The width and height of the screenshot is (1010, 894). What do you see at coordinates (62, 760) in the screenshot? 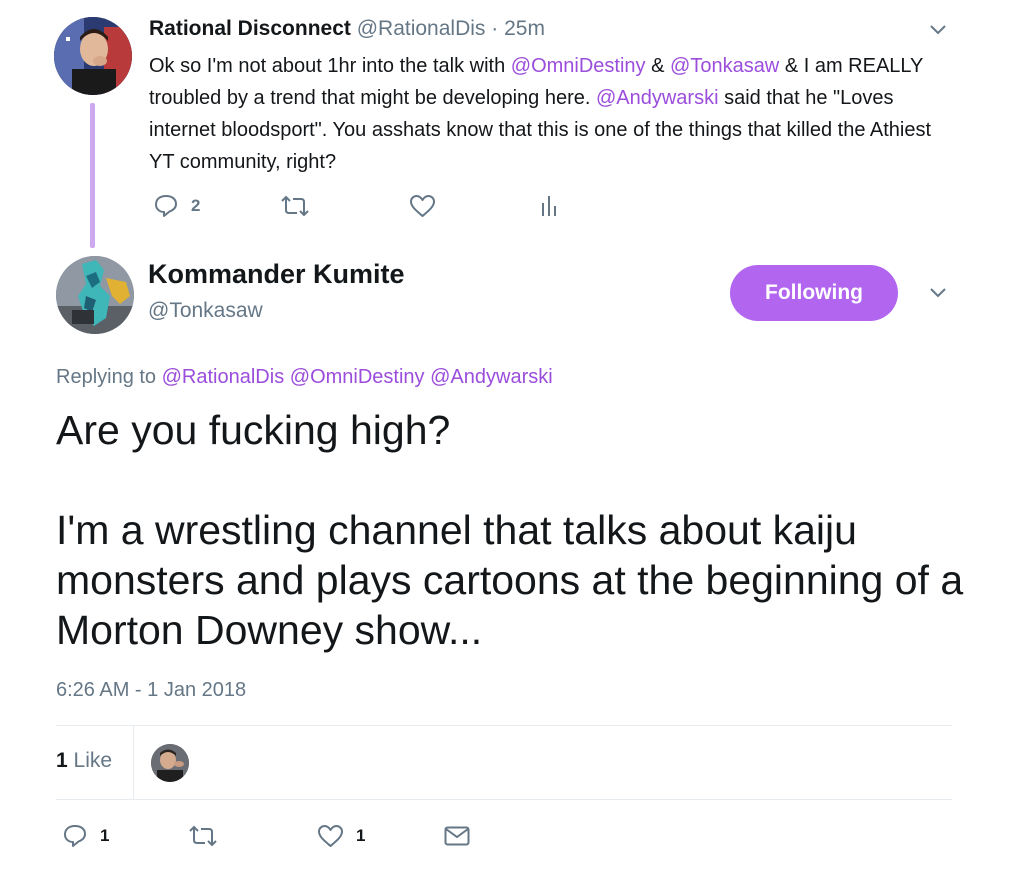
I see `likes-number: 1` at bounding box center [62, 760].